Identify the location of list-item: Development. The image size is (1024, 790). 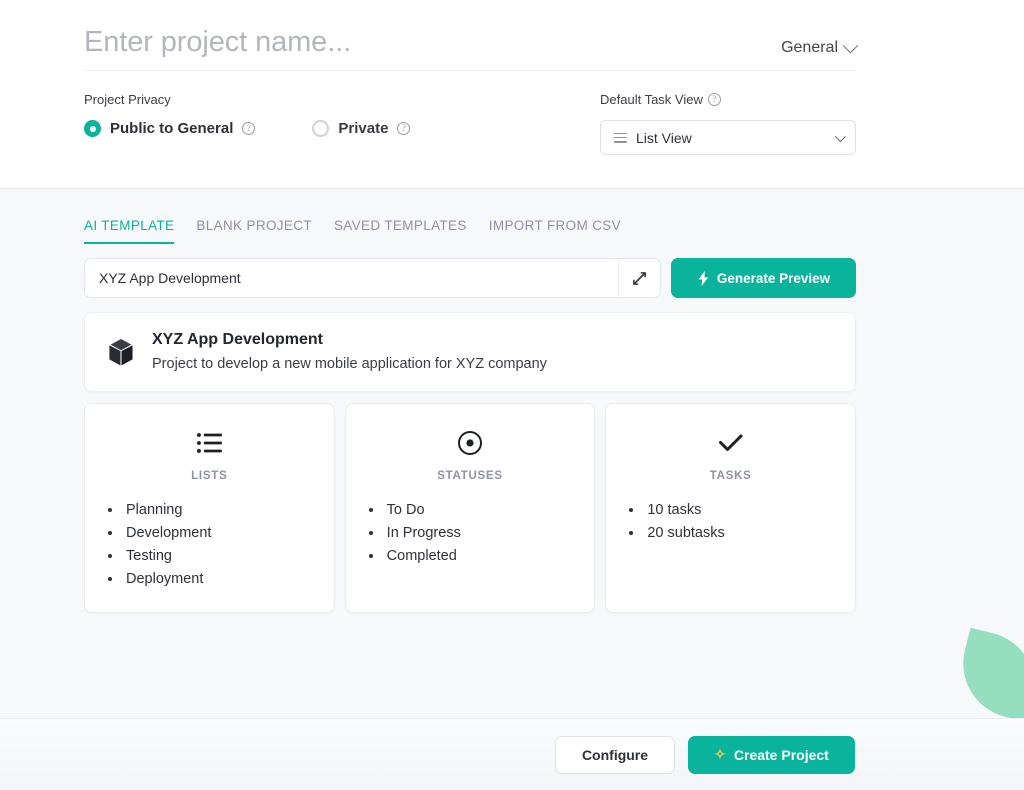
(219, 533).